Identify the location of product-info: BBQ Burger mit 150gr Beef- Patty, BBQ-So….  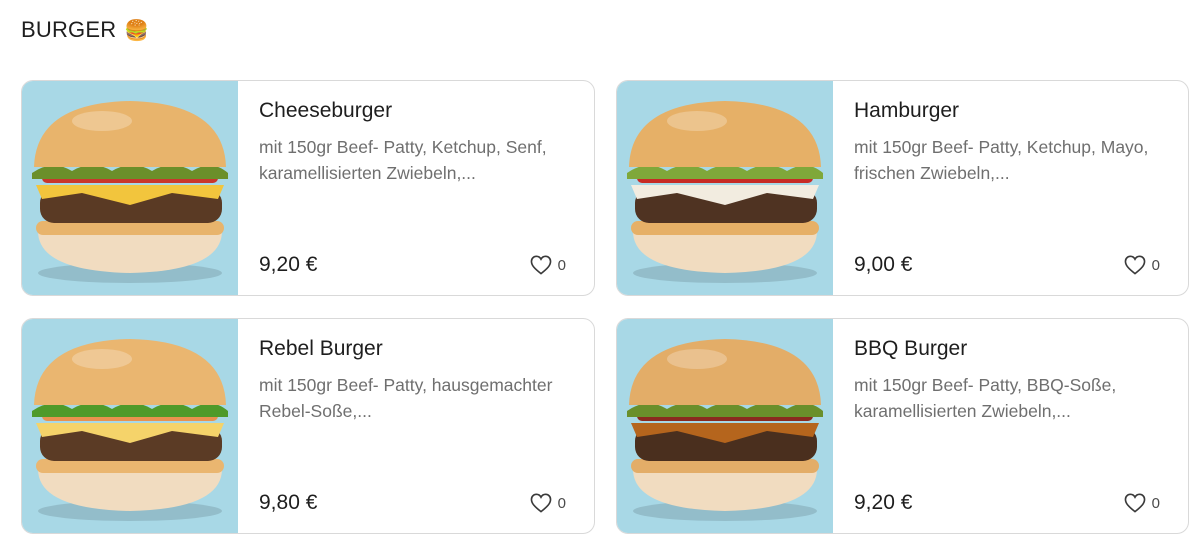
(1010, 426).